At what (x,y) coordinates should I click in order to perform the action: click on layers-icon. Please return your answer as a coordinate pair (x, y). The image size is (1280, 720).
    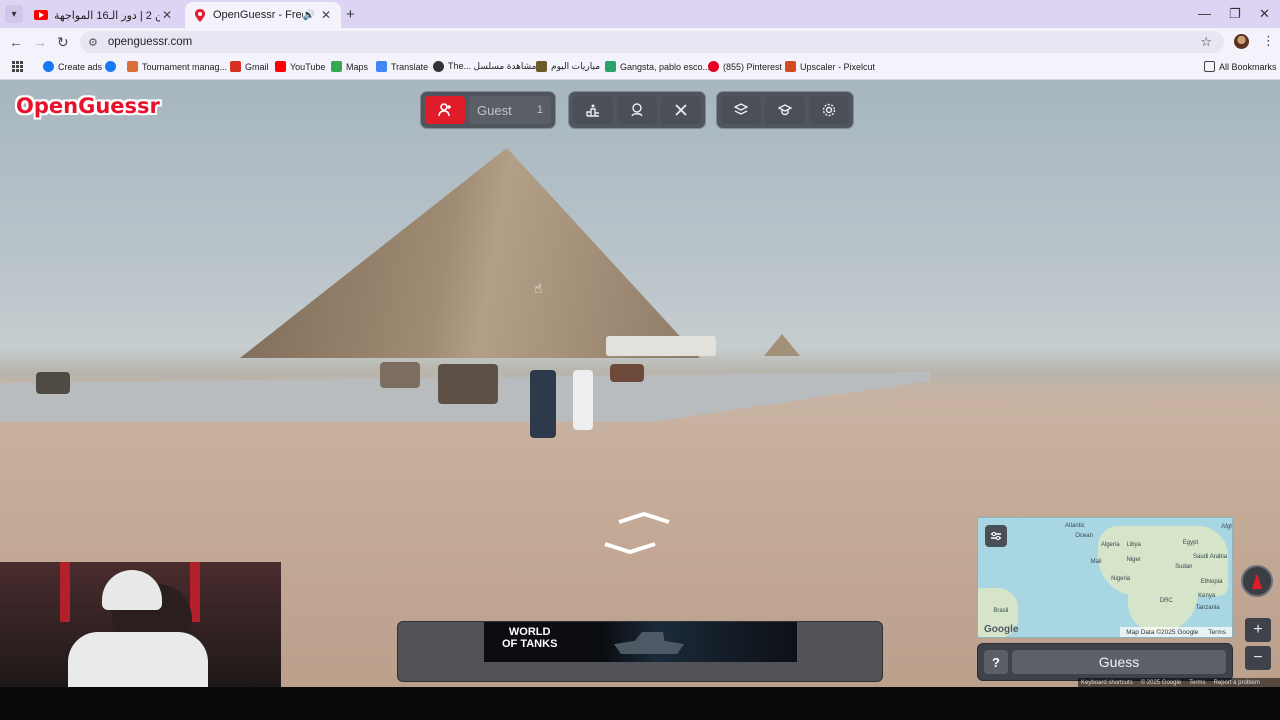
    Looking at the image, I should click on (741, 109).